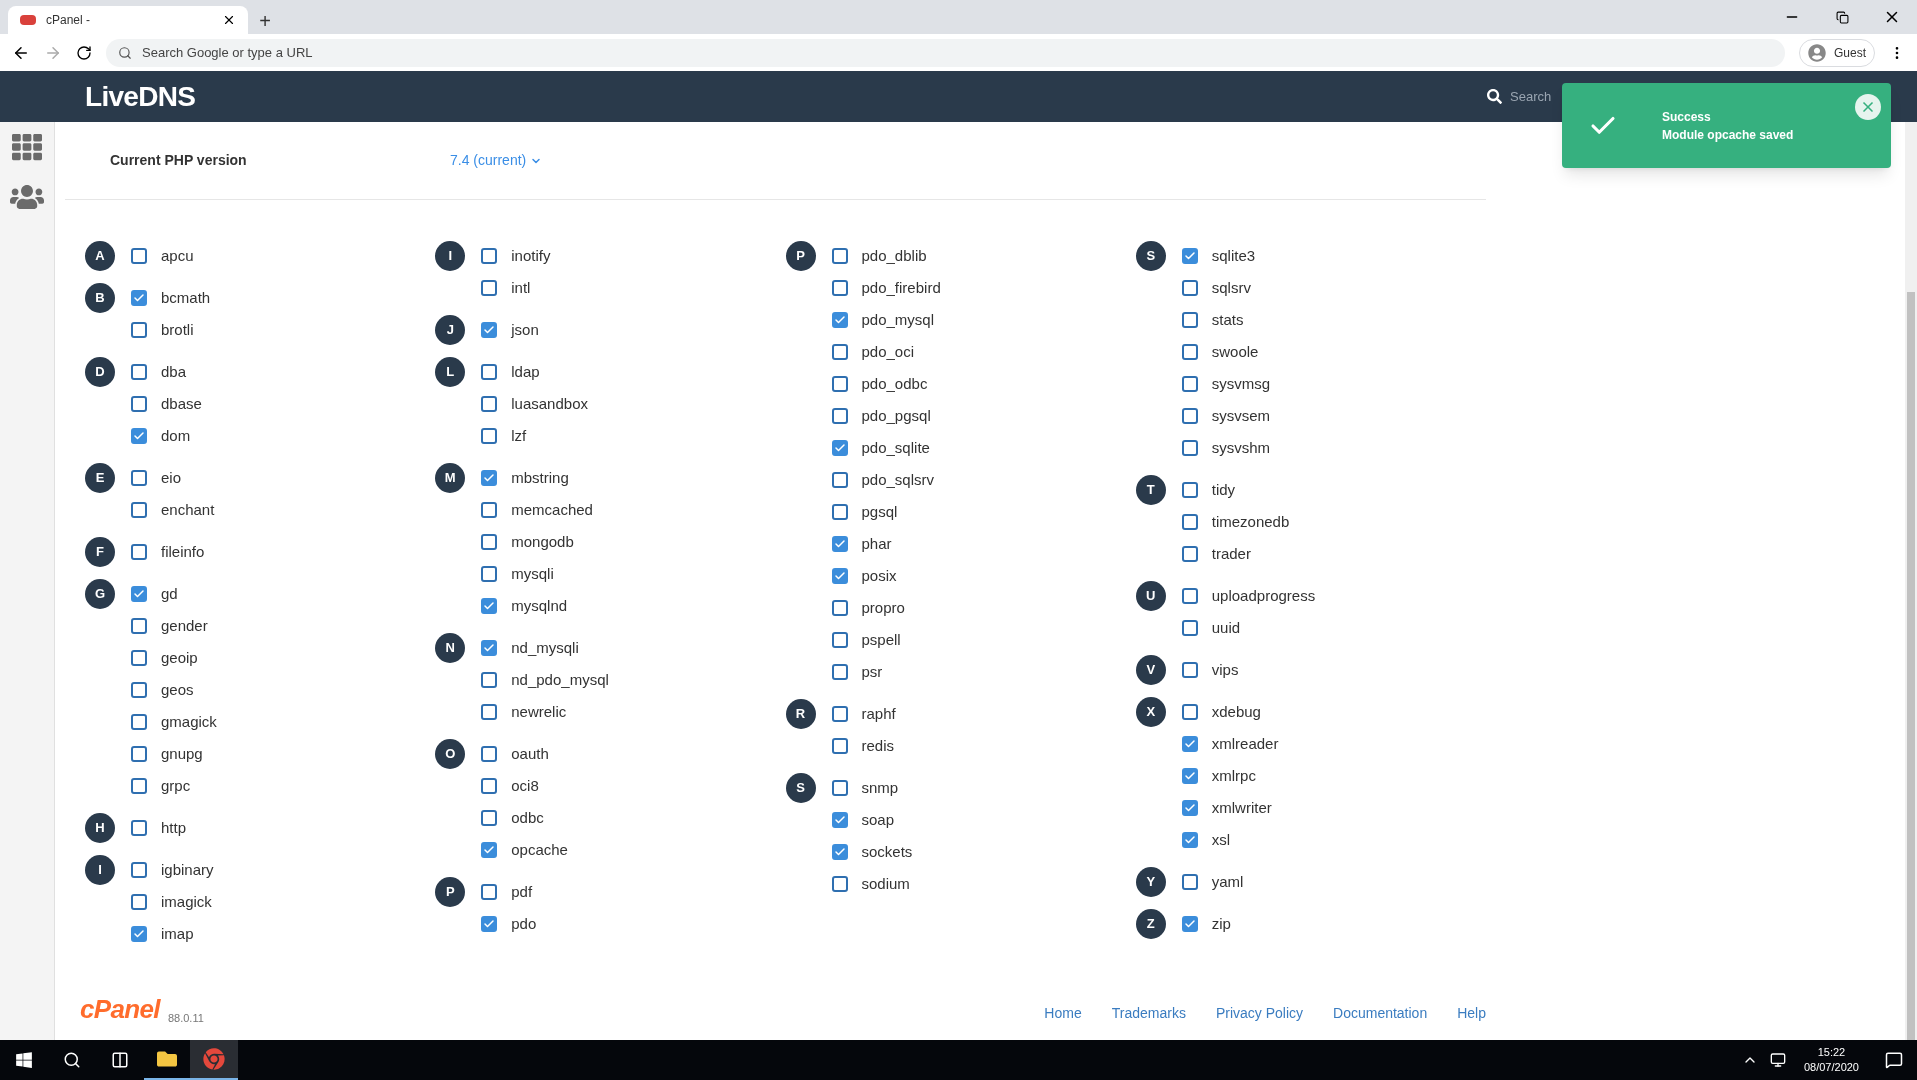  I want to click on php-version-dropdown: 7.4 (current), so click(496, 160).